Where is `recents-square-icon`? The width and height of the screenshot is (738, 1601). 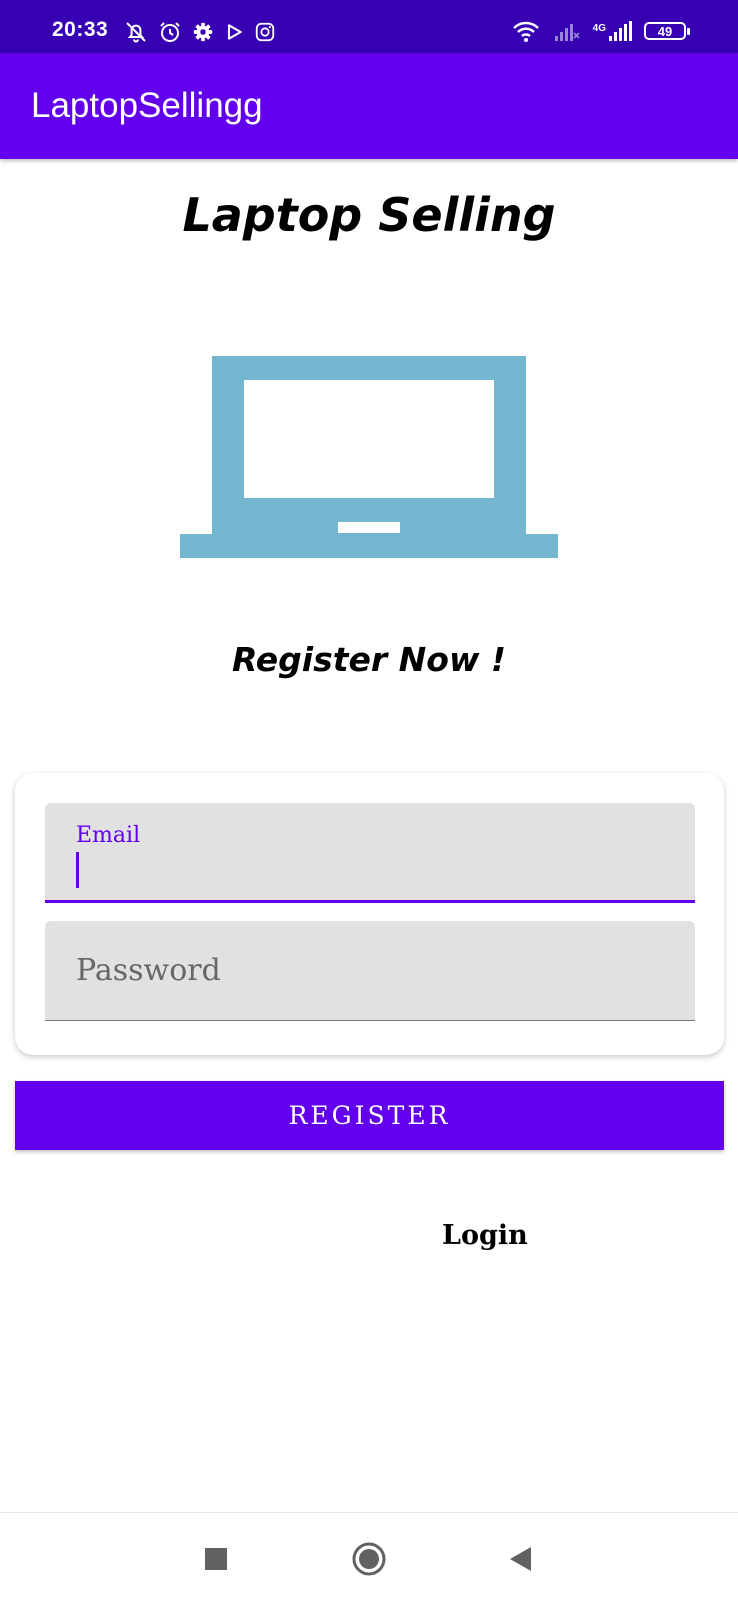
recents-square-icon is located at coordinates (216, 1559).